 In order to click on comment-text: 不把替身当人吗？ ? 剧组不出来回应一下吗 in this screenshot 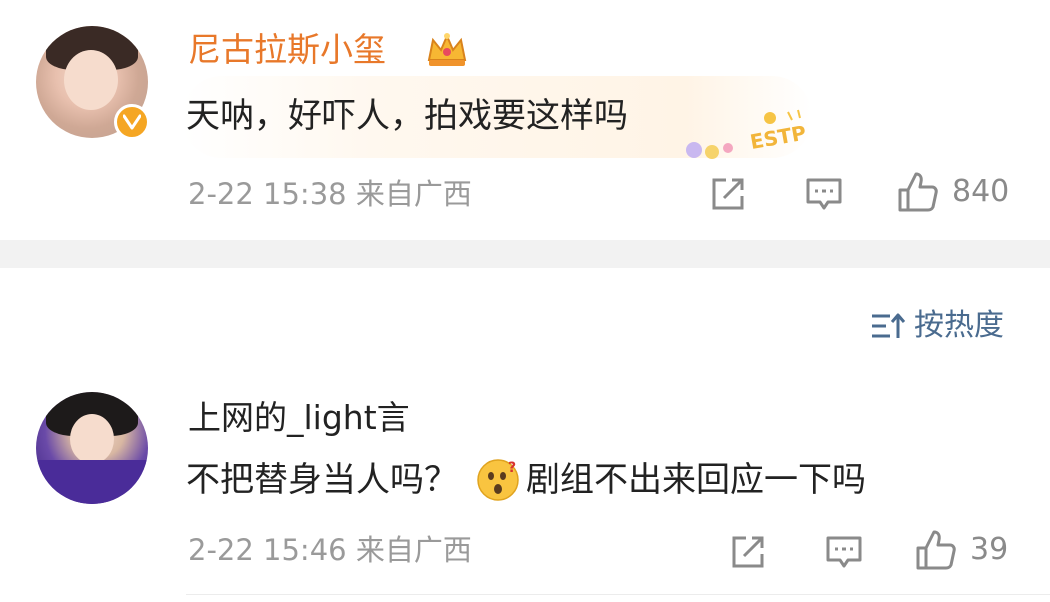, I will do `click(526, 480)`.